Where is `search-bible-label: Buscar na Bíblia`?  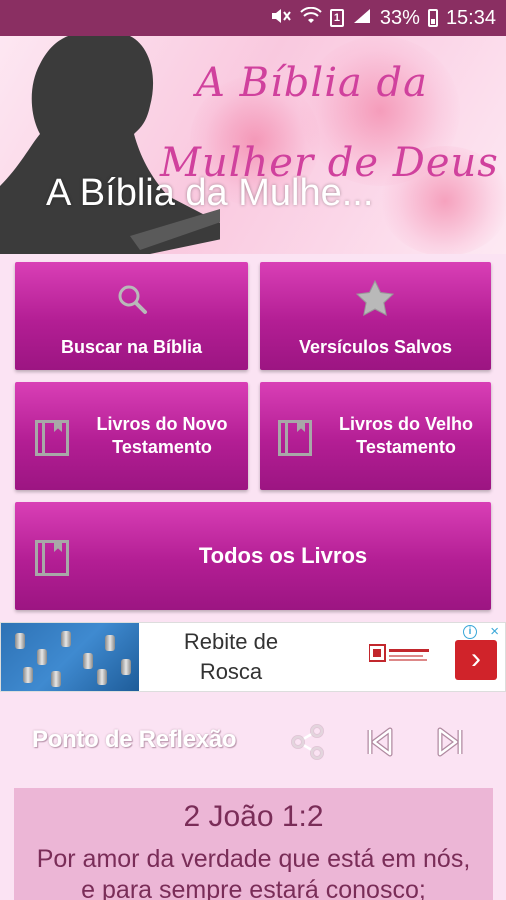
search-bible-label: Buscar na Bíblia is located at coordinates (131, 347).